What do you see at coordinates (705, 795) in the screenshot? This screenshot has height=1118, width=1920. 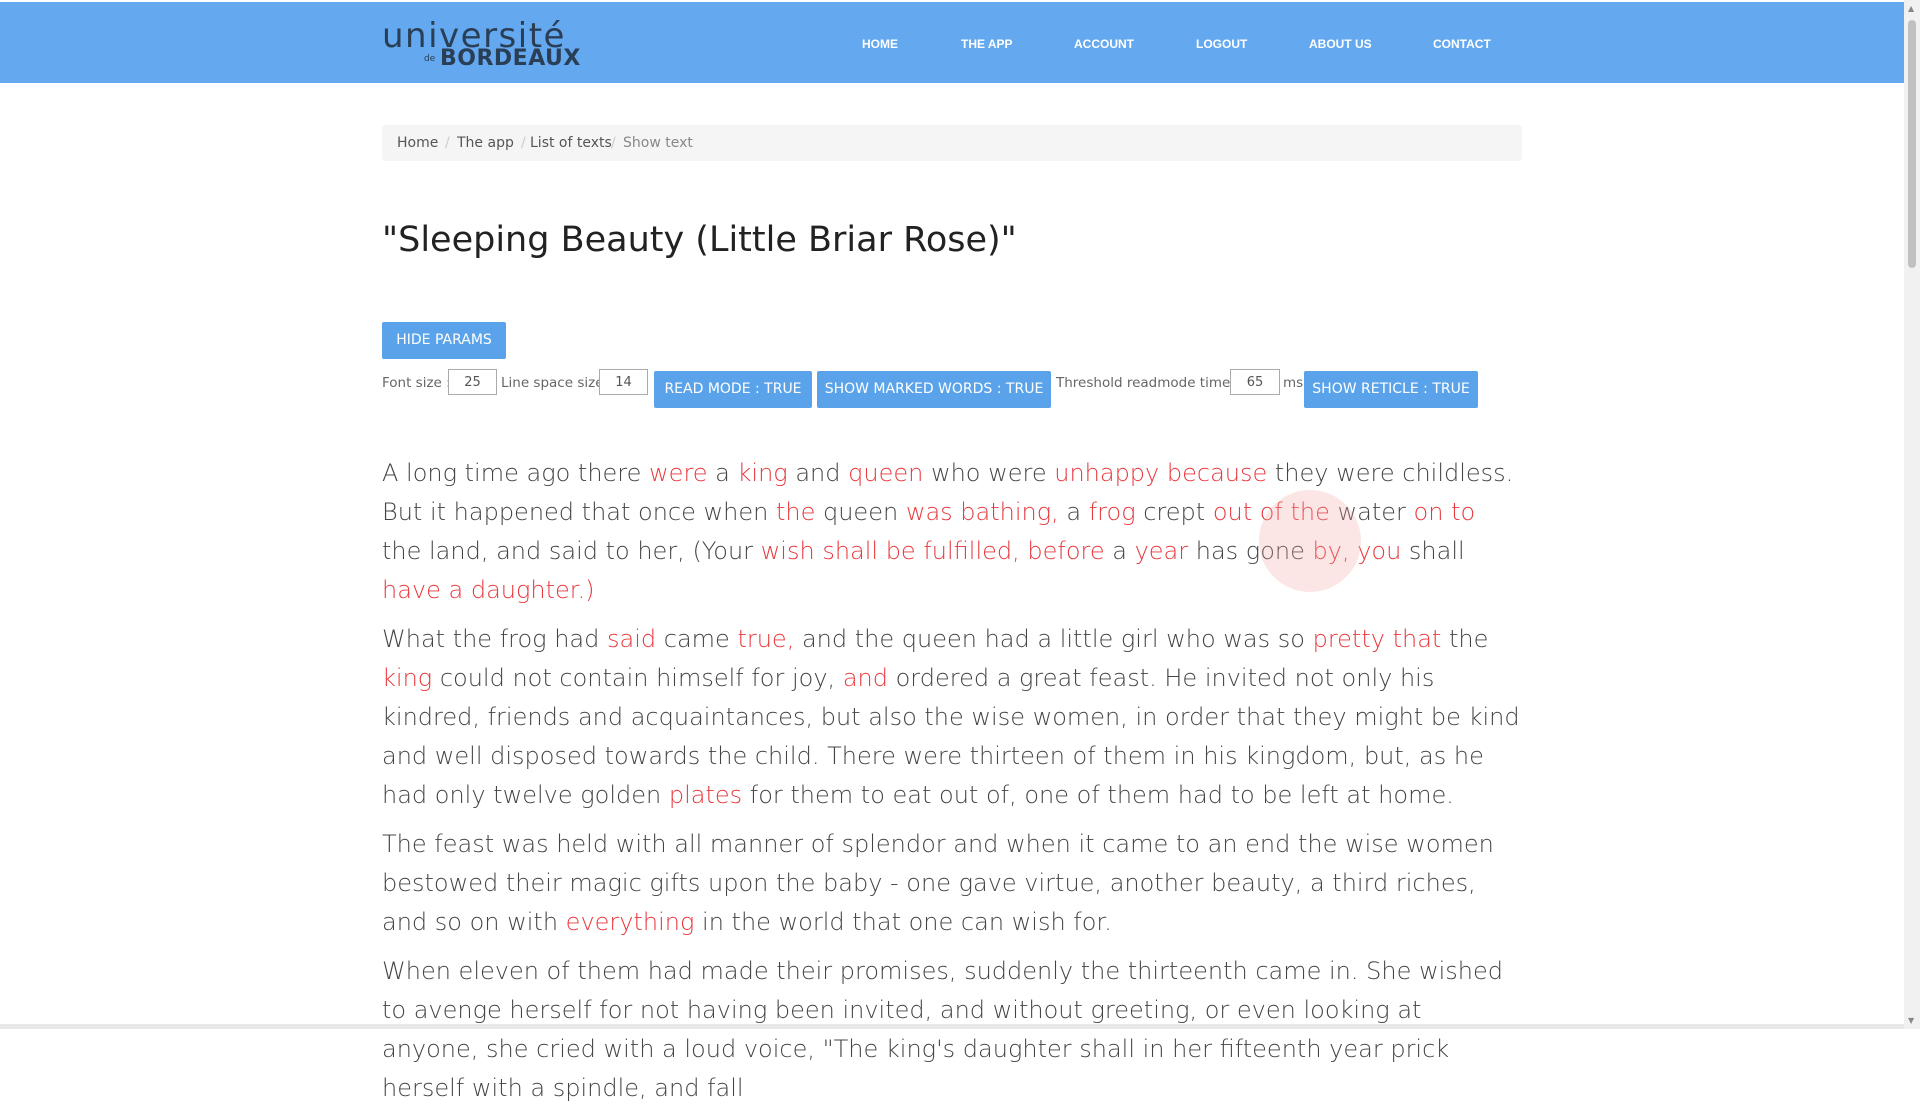 I see `marked-word: plates` at bounding box center [705, 795].